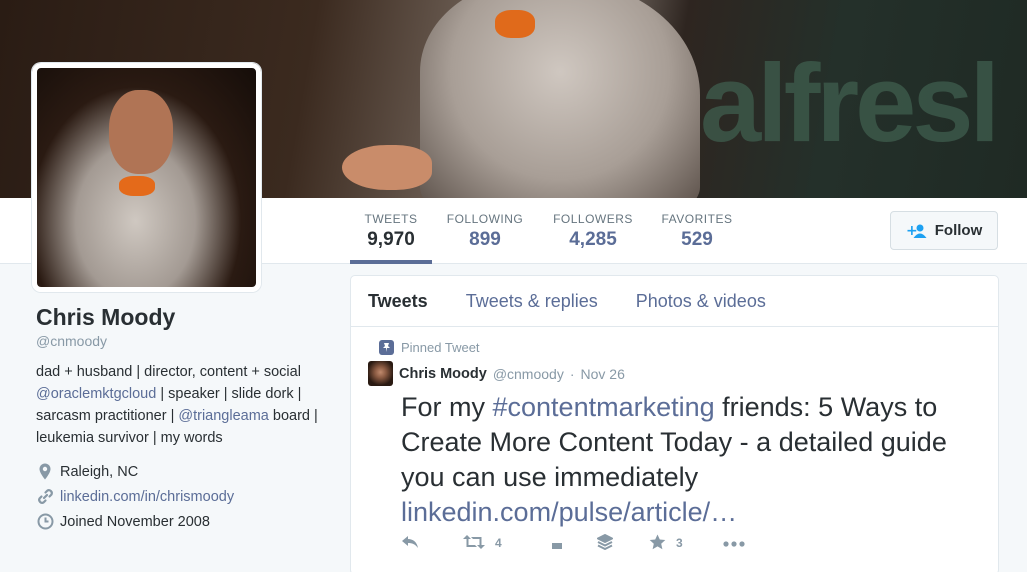 The width and height of the screenshot is (1027, 572). Describe the element at coordinates (135, 521) in the screenshot. I see `joined-text: Joined November 2008` at that location.